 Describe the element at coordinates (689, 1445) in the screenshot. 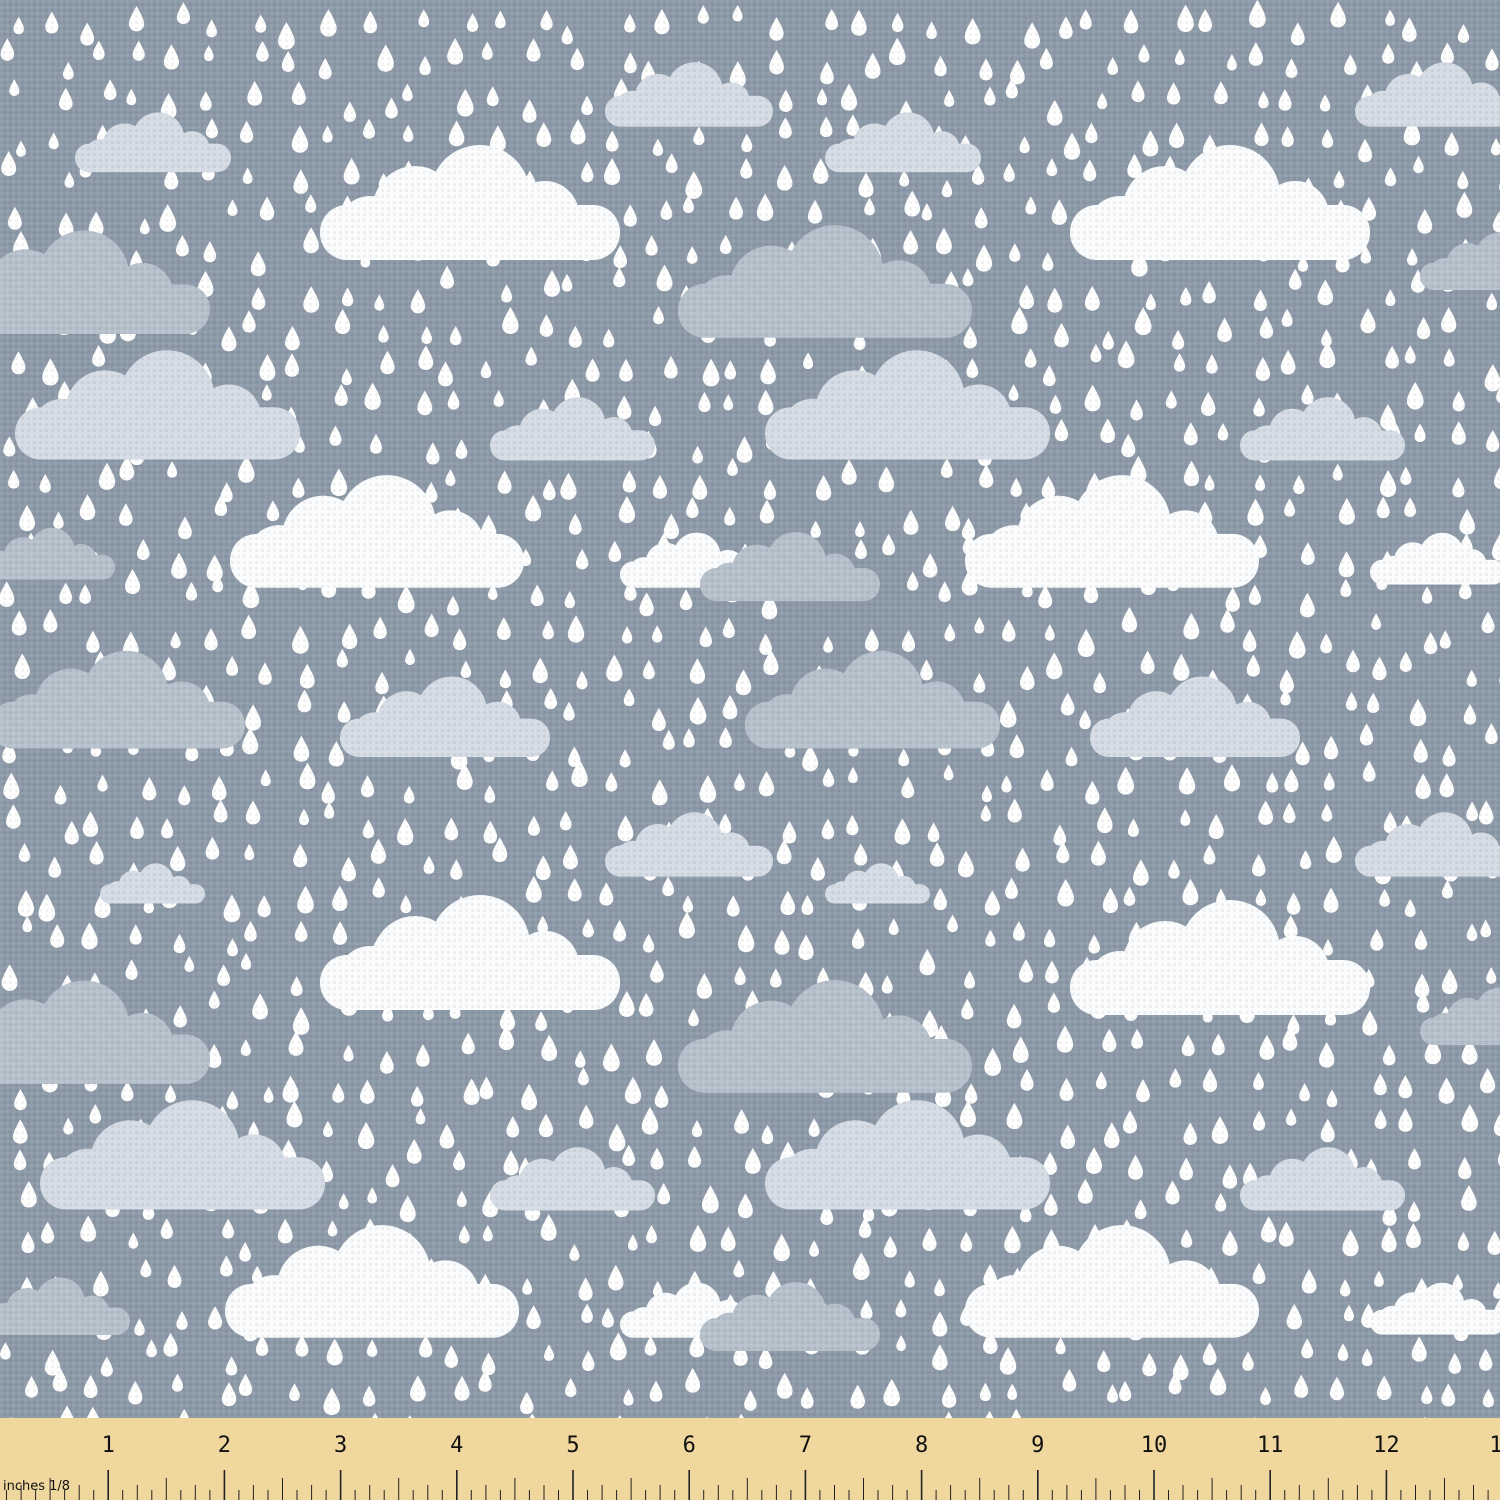

I see `ruler-number-6: 6` at that location.